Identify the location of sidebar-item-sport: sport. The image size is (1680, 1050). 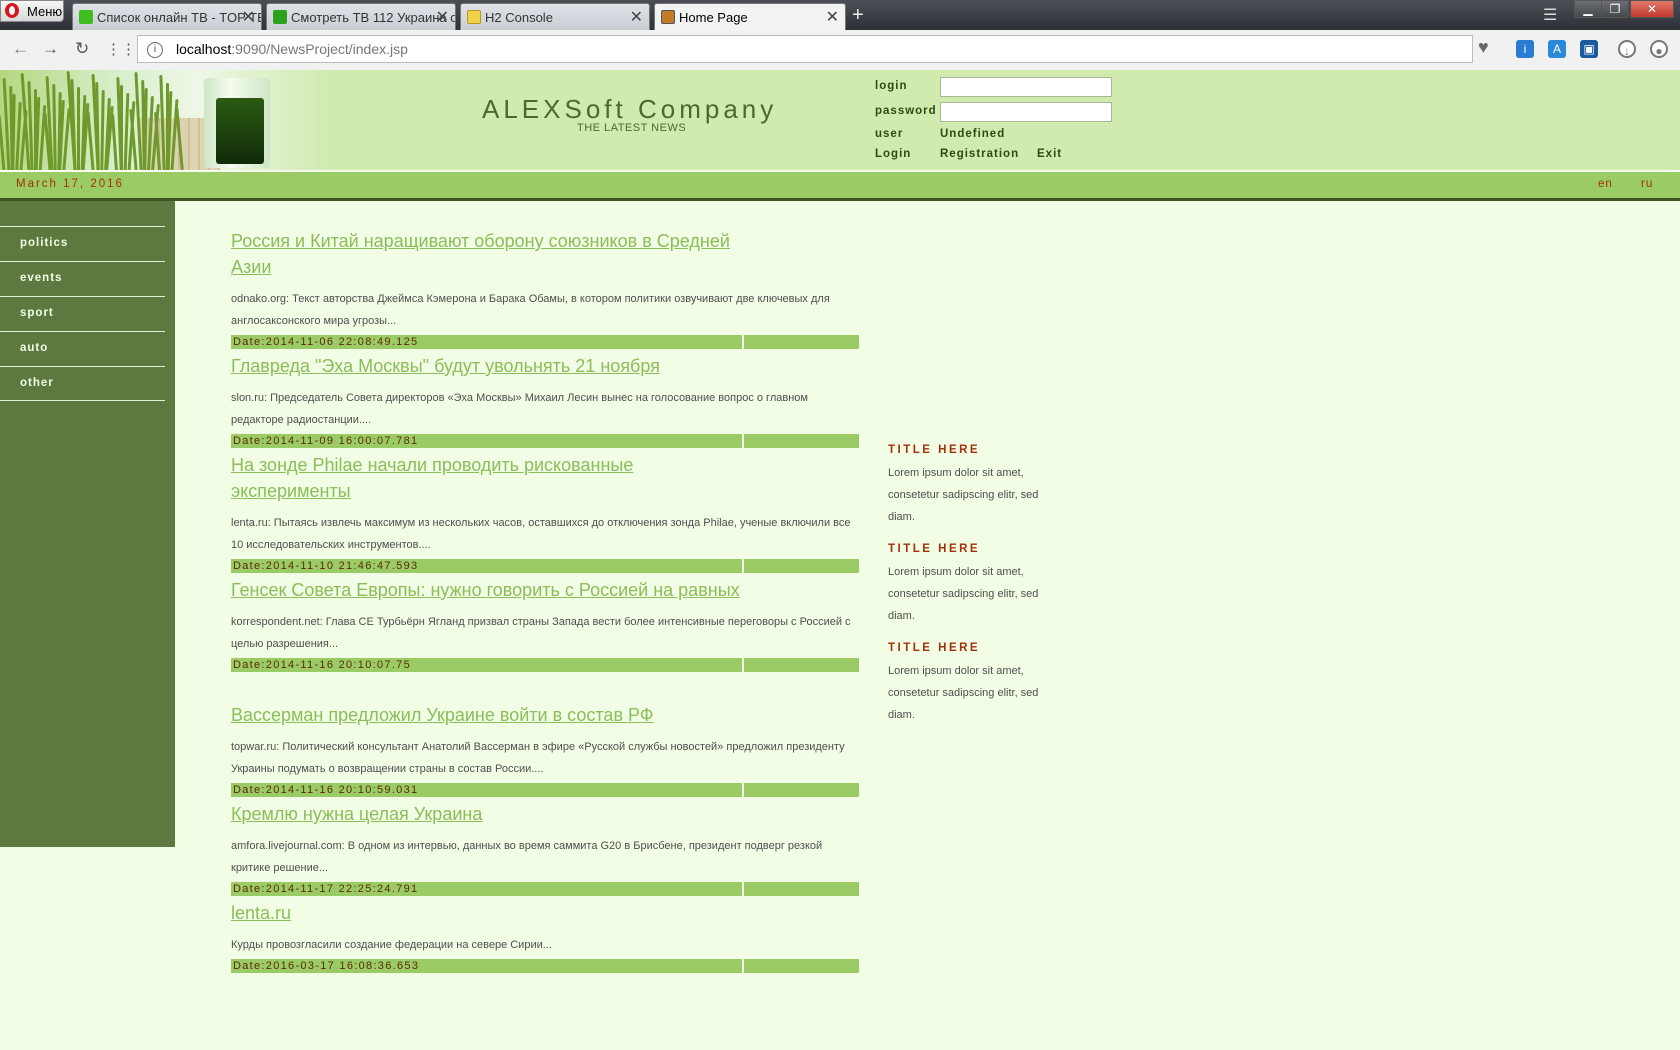
(82, 313).